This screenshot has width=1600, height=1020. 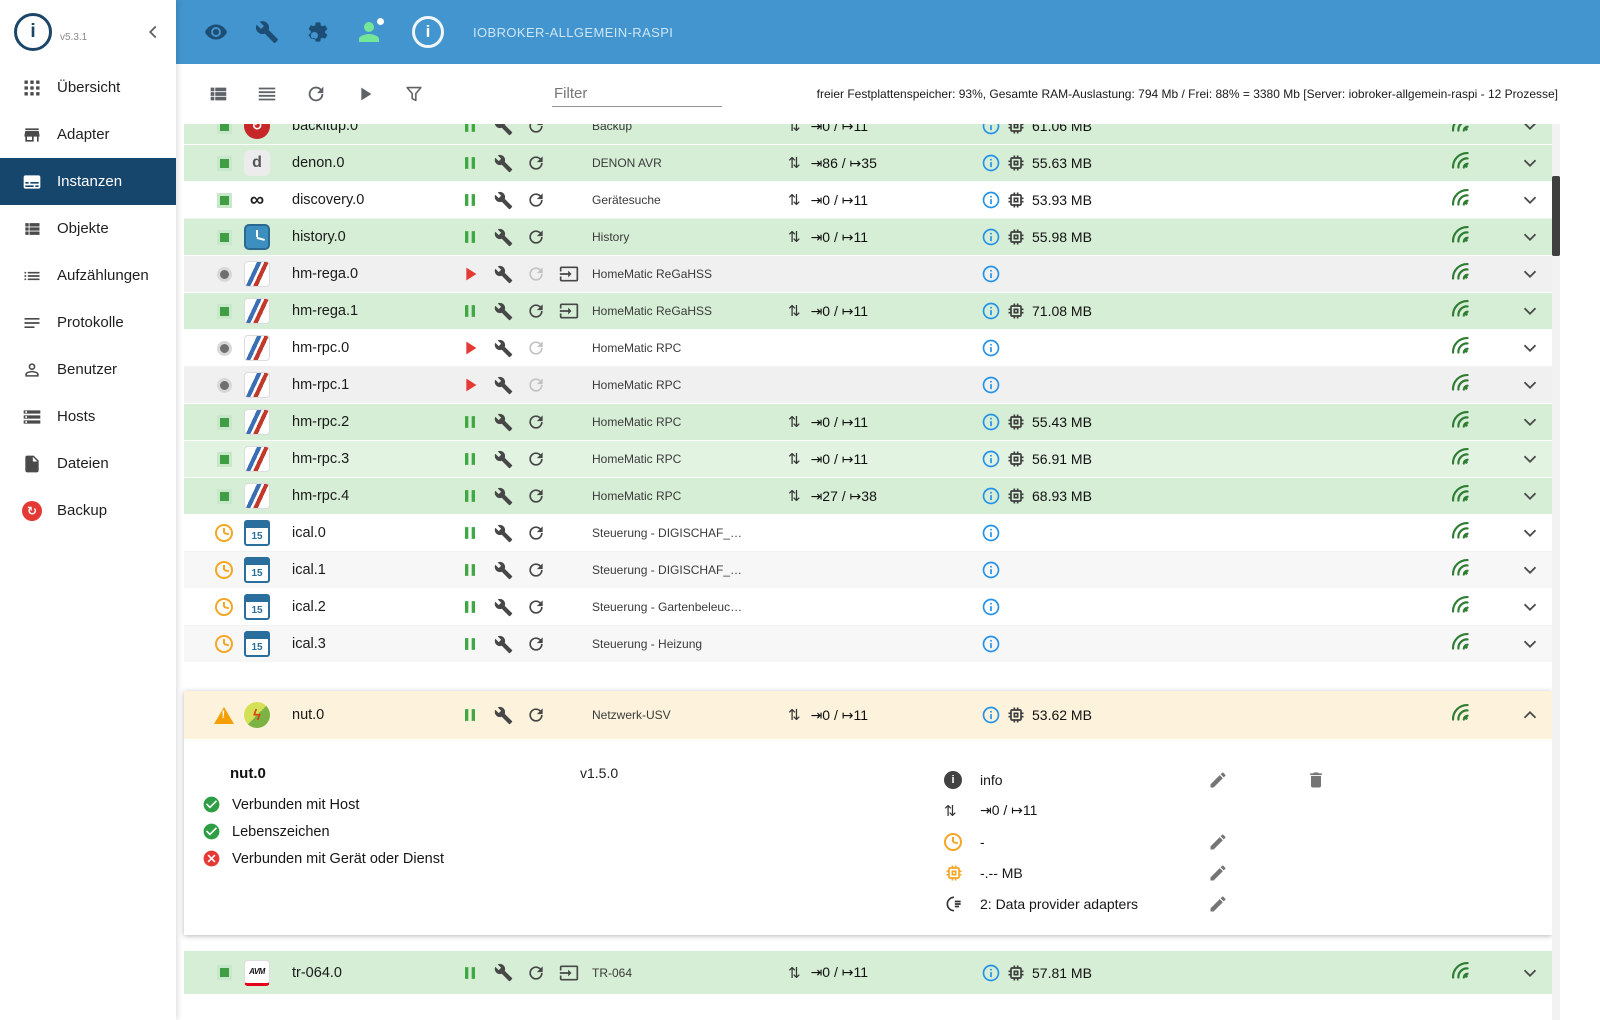 I want to click on sidebar-item-objekte: Objekte, so click(x=88, y=228).